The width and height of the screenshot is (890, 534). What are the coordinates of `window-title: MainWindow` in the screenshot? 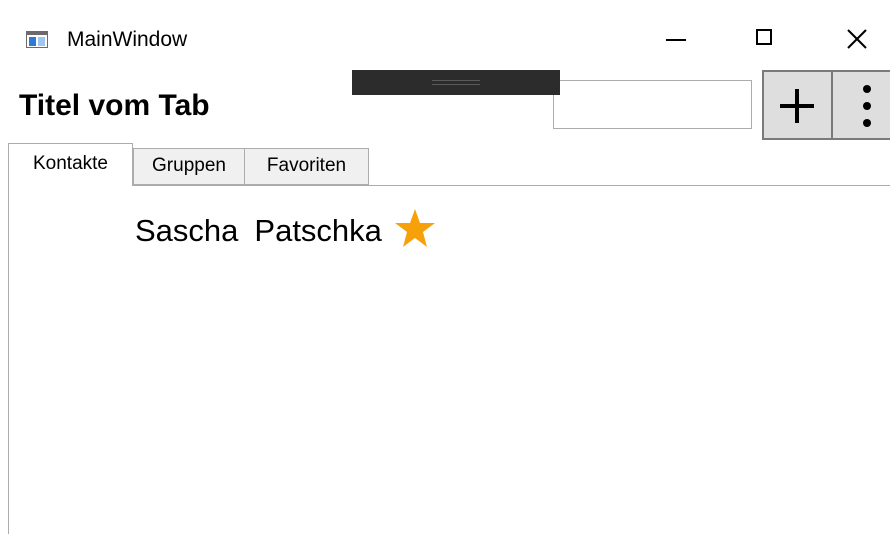 It's located at (127, 39).